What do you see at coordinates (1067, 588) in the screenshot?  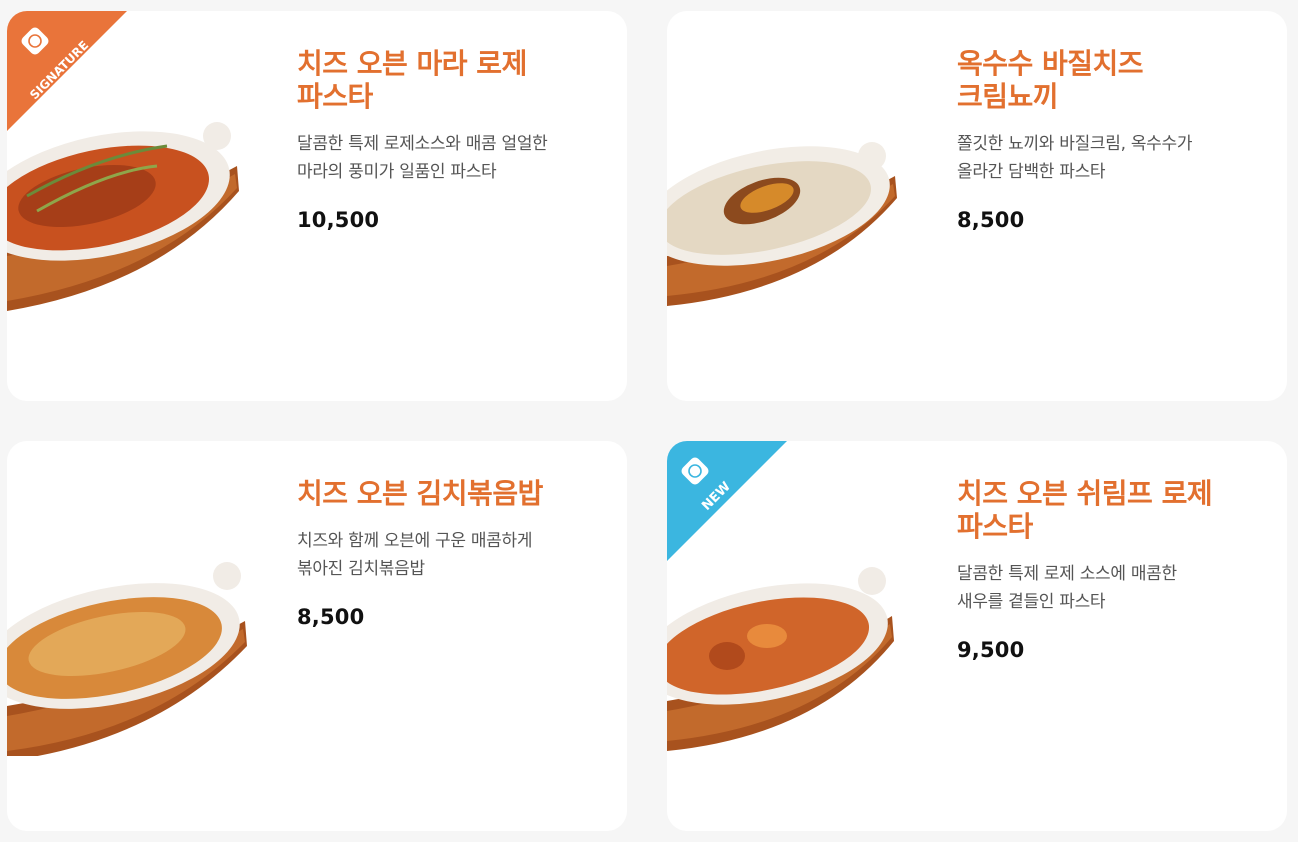 I see `menu-description: 달콤한 특제 로제 소스에 매콤한 새우를 곁들인 파스타` at bounding box center [1067, 588].